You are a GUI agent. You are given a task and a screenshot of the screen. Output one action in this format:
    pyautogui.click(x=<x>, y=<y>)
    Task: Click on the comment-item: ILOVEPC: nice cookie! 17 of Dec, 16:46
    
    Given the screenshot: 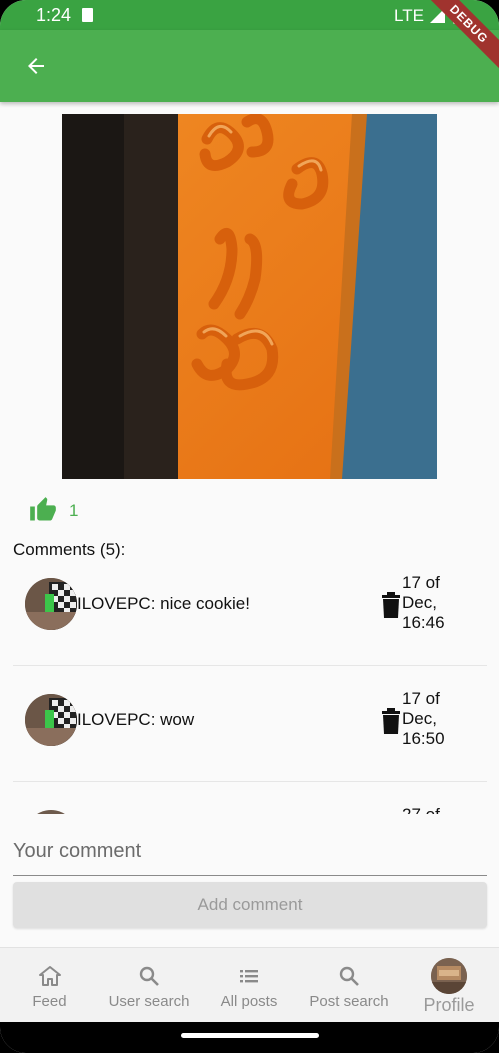 What is the action you would take?
    pyautogui.click(x=250, y=608)
    